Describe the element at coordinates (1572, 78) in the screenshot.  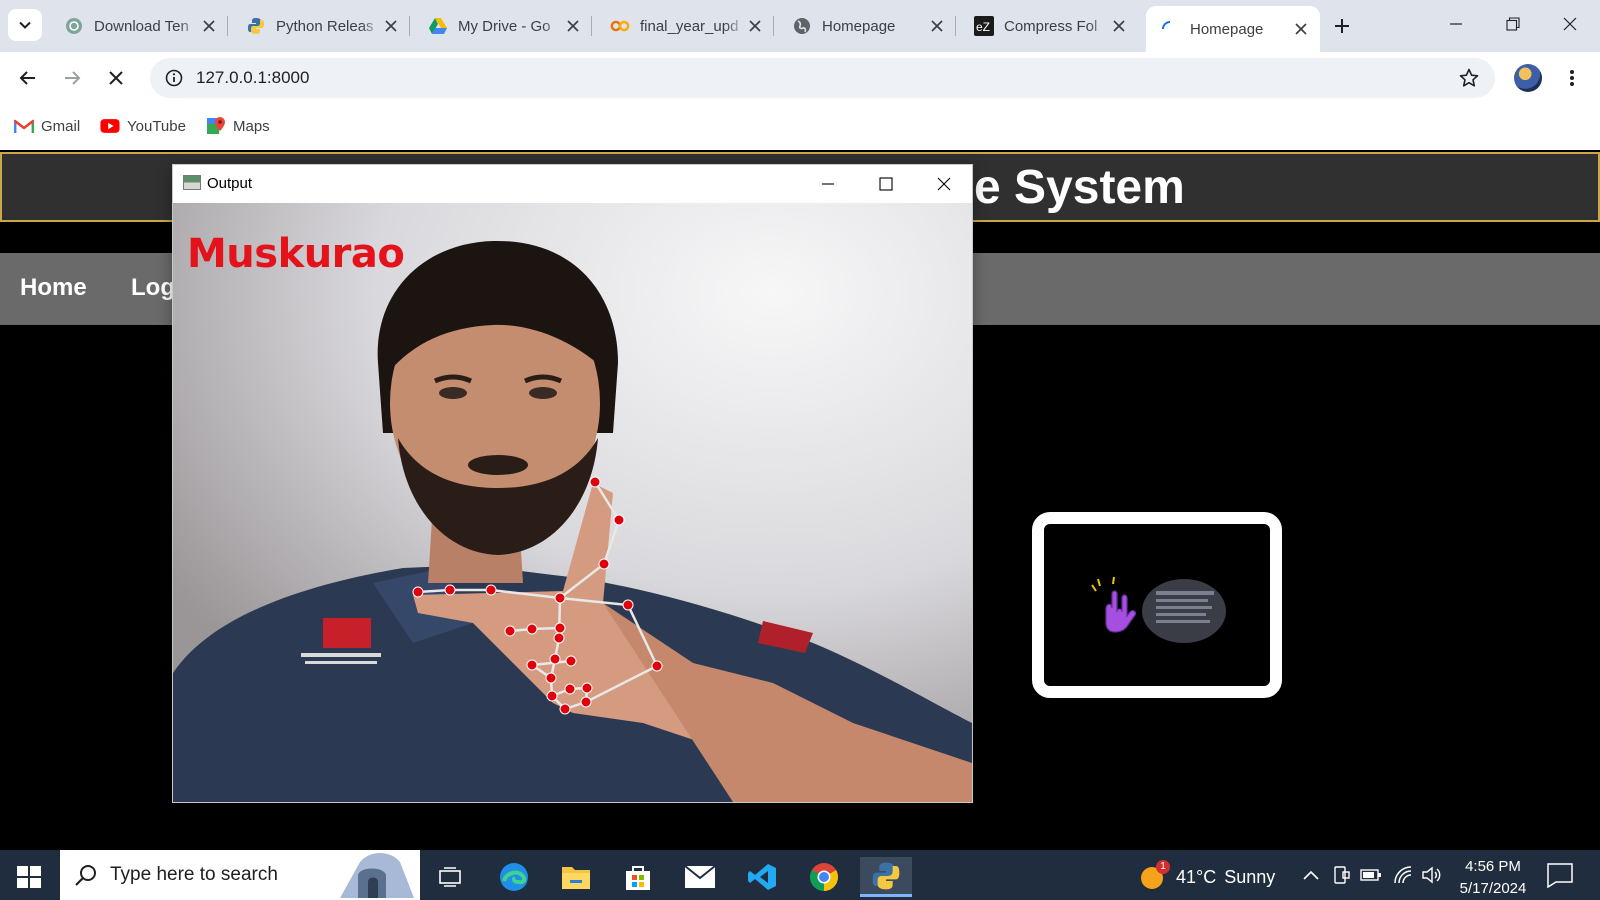
I see `chrome-menu-button` at that location.